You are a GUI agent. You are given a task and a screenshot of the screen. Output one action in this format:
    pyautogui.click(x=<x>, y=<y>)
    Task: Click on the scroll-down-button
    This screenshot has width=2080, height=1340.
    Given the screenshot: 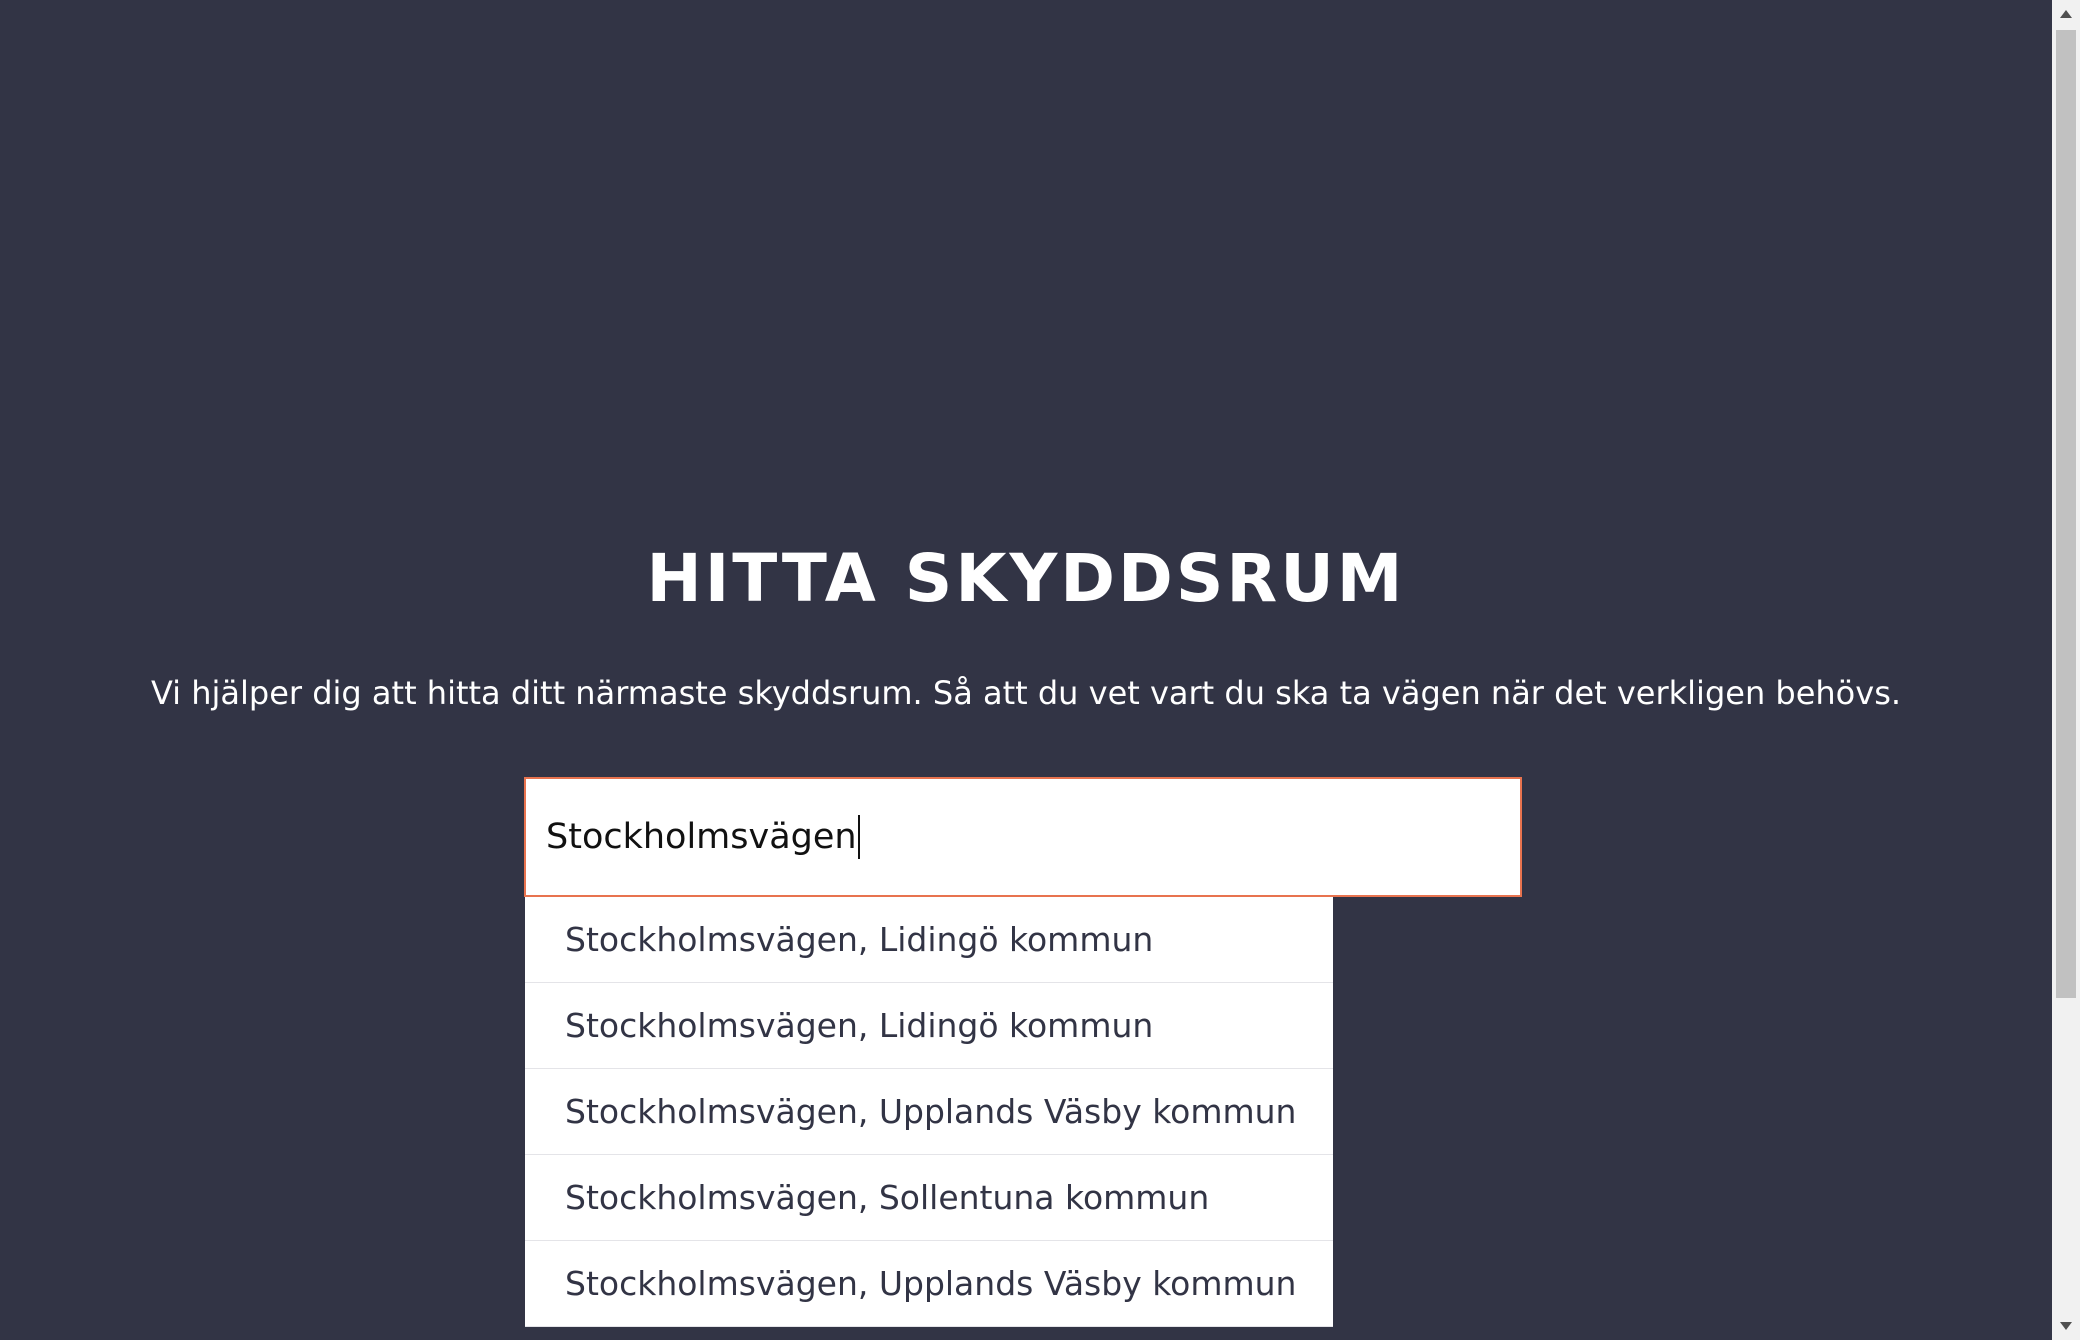 What is the action you would take?
    pyautogui.click(x=2066, y=1326)
    